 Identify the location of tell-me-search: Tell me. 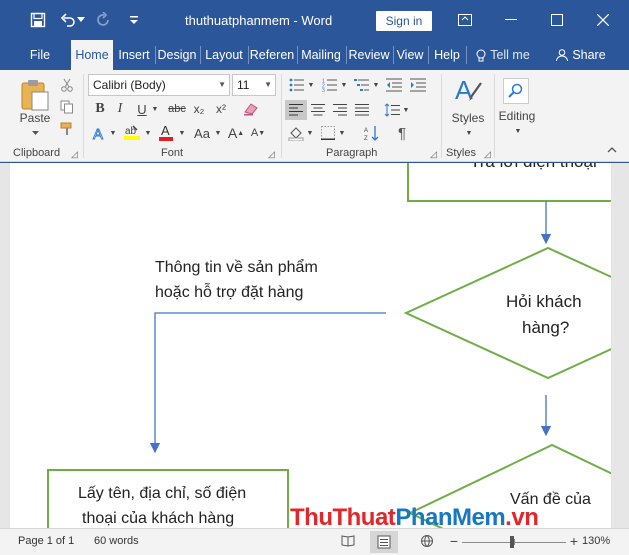
(503, 55).